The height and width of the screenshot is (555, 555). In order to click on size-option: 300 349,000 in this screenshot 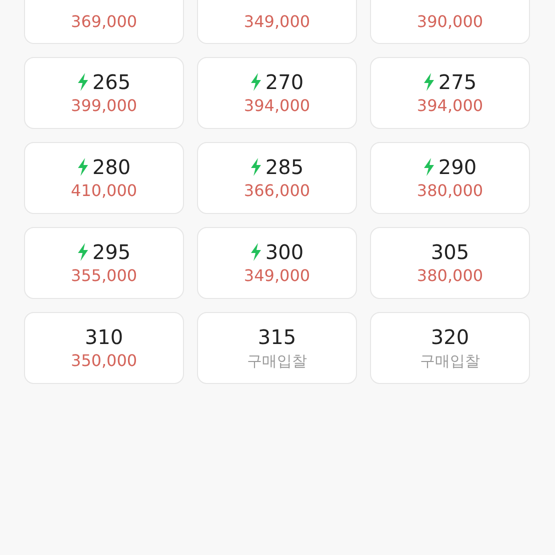, I will do `click(277, 263)`.